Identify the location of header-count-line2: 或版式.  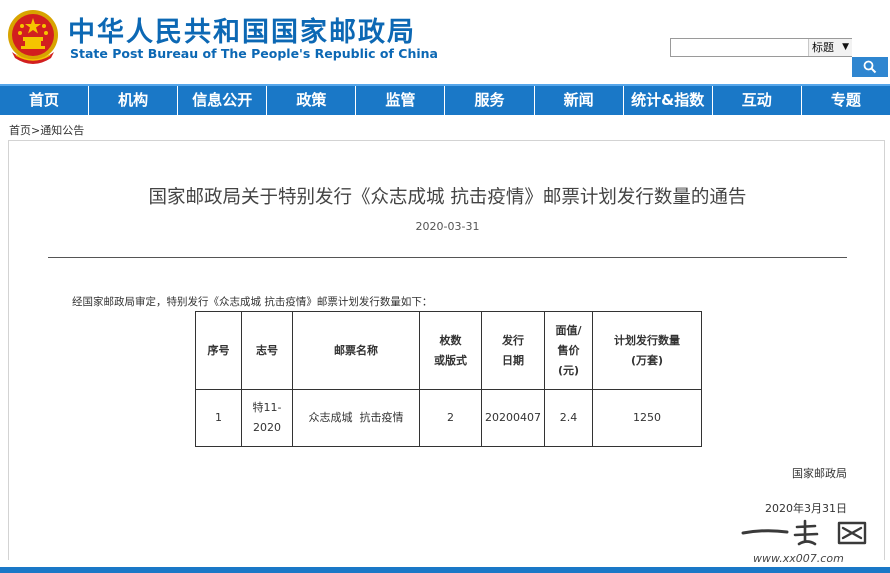
(450, 360).